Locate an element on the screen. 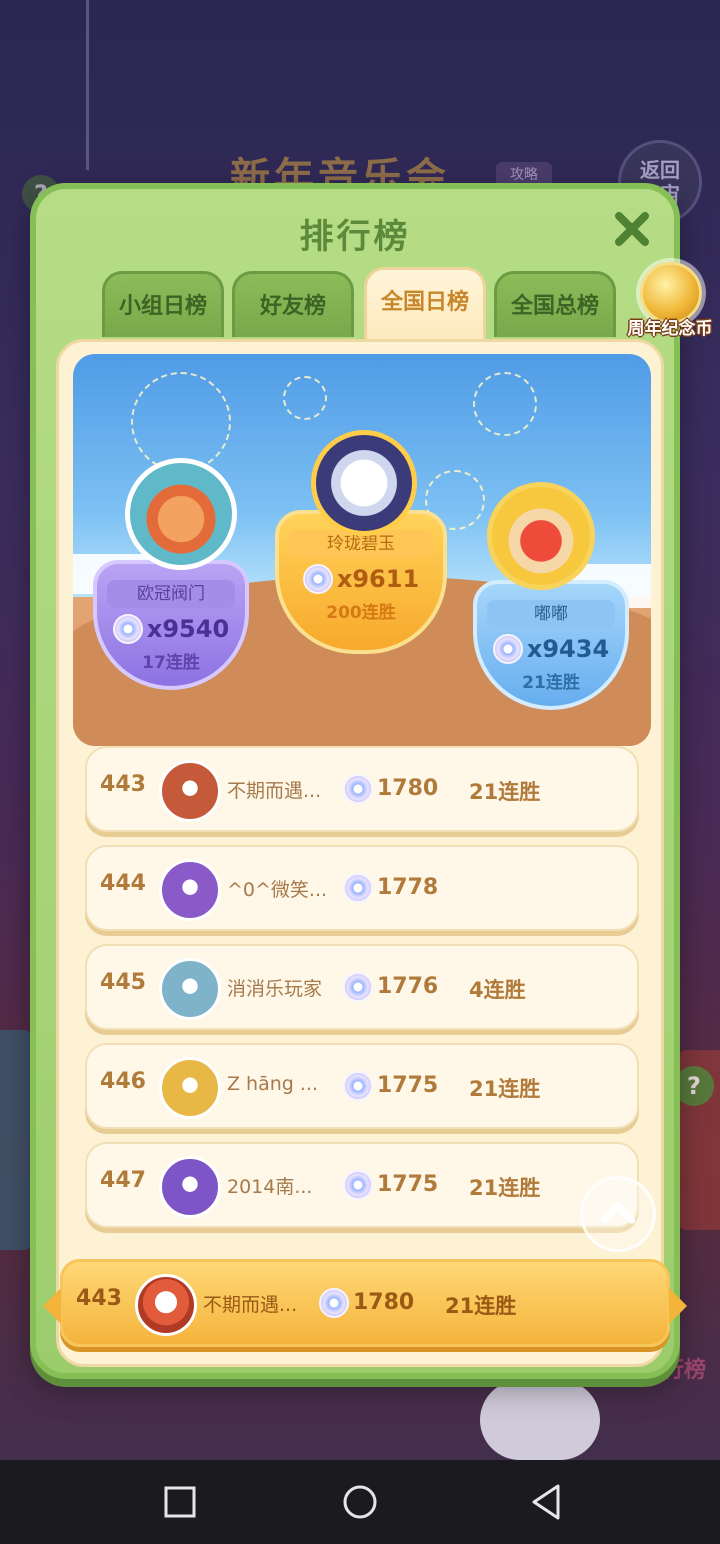  chevron-up-icon is located at coordinates (618, 1213).